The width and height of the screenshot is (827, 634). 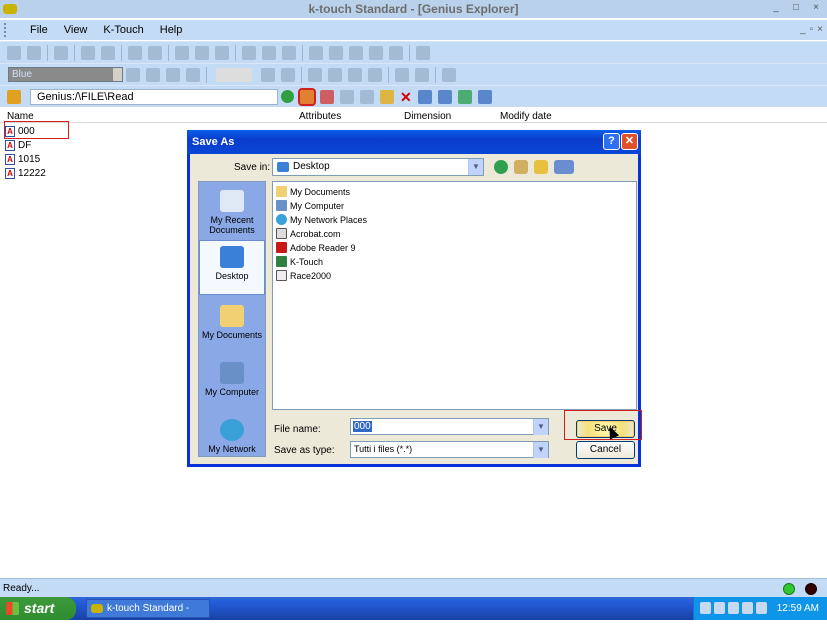 I want to click on help-icon: ?, so click(x=611, y=141).